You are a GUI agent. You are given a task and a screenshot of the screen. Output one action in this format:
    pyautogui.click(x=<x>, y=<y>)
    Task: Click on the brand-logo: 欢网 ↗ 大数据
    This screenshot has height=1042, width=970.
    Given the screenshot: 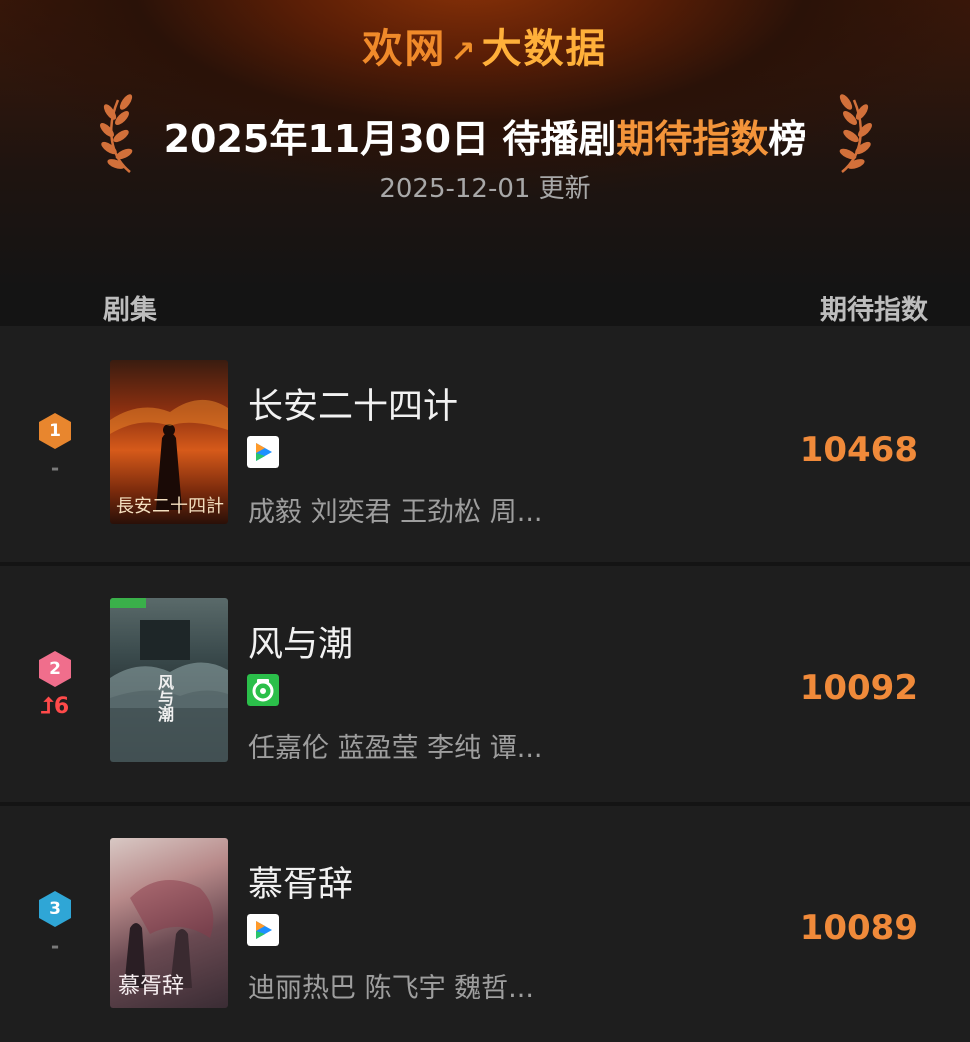 What is the action you would take?
    pyautogui.click(x=485, y=49)
    